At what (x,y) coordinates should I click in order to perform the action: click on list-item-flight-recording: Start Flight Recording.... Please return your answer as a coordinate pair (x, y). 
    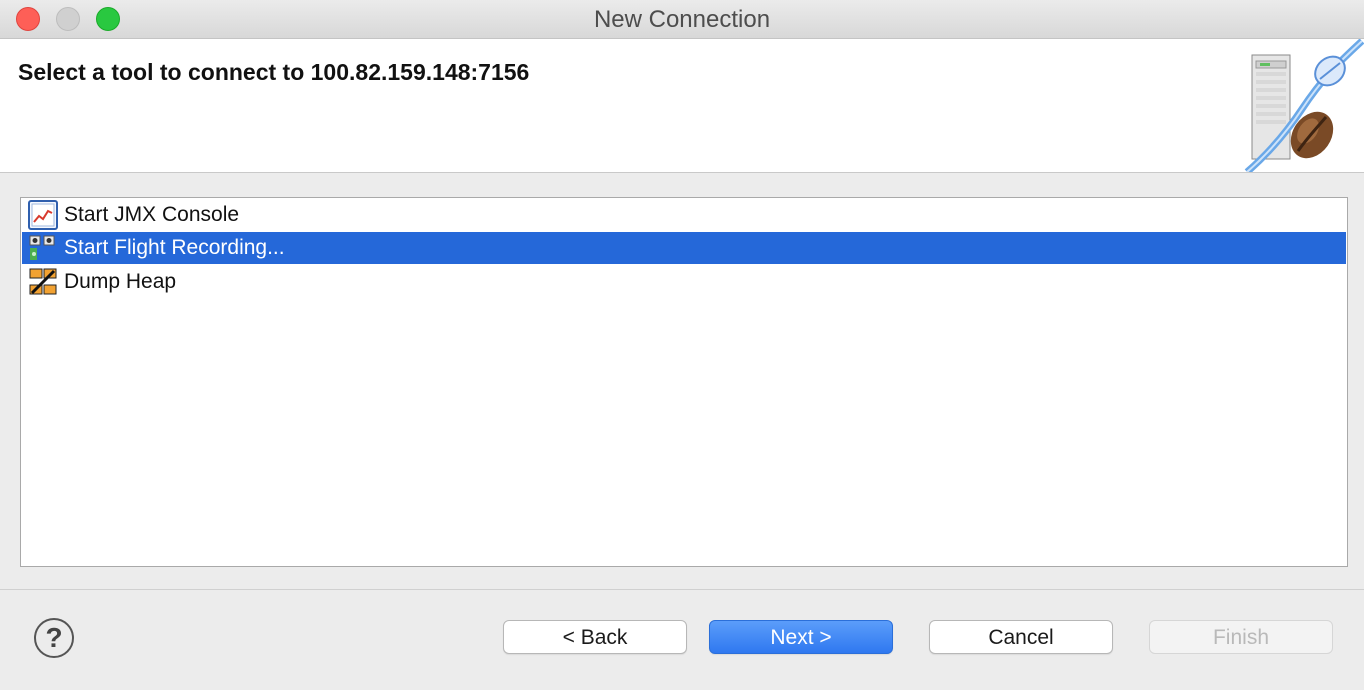
    Looking at the image, I should click on (684, 248).